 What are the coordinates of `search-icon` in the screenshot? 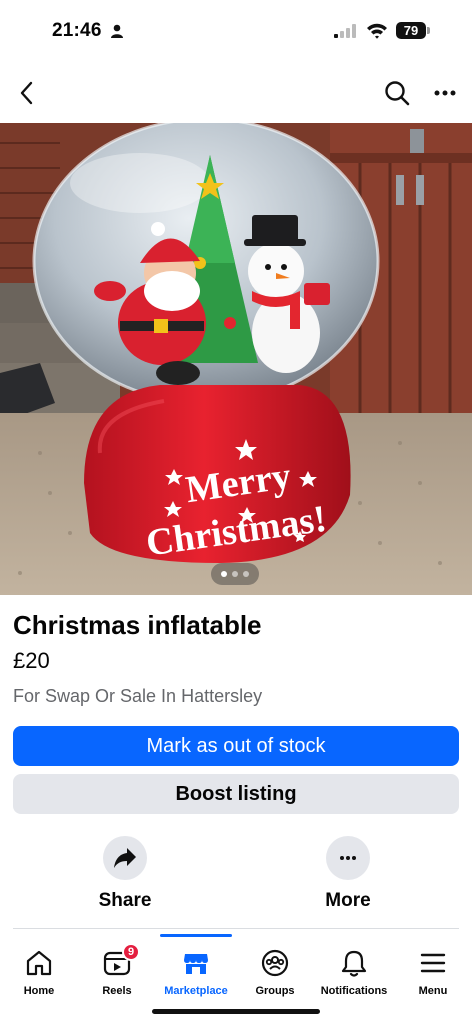 It's located at (397, 93).